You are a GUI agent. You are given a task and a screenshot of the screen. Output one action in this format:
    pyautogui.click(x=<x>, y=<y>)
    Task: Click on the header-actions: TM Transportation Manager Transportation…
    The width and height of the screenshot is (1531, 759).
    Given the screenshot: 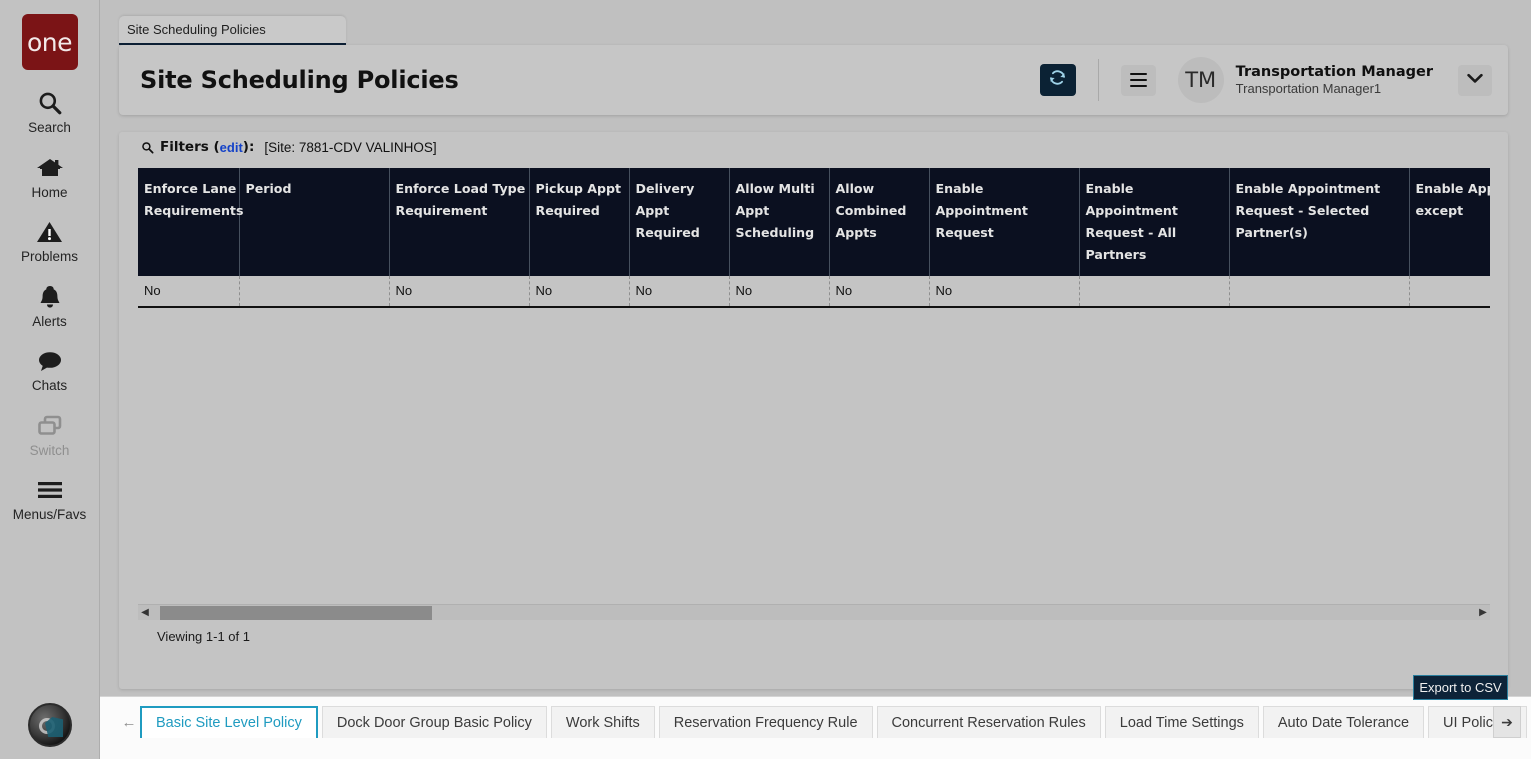 What is the action you would take?
    pyautogui.click(x=1273, y=80)
    